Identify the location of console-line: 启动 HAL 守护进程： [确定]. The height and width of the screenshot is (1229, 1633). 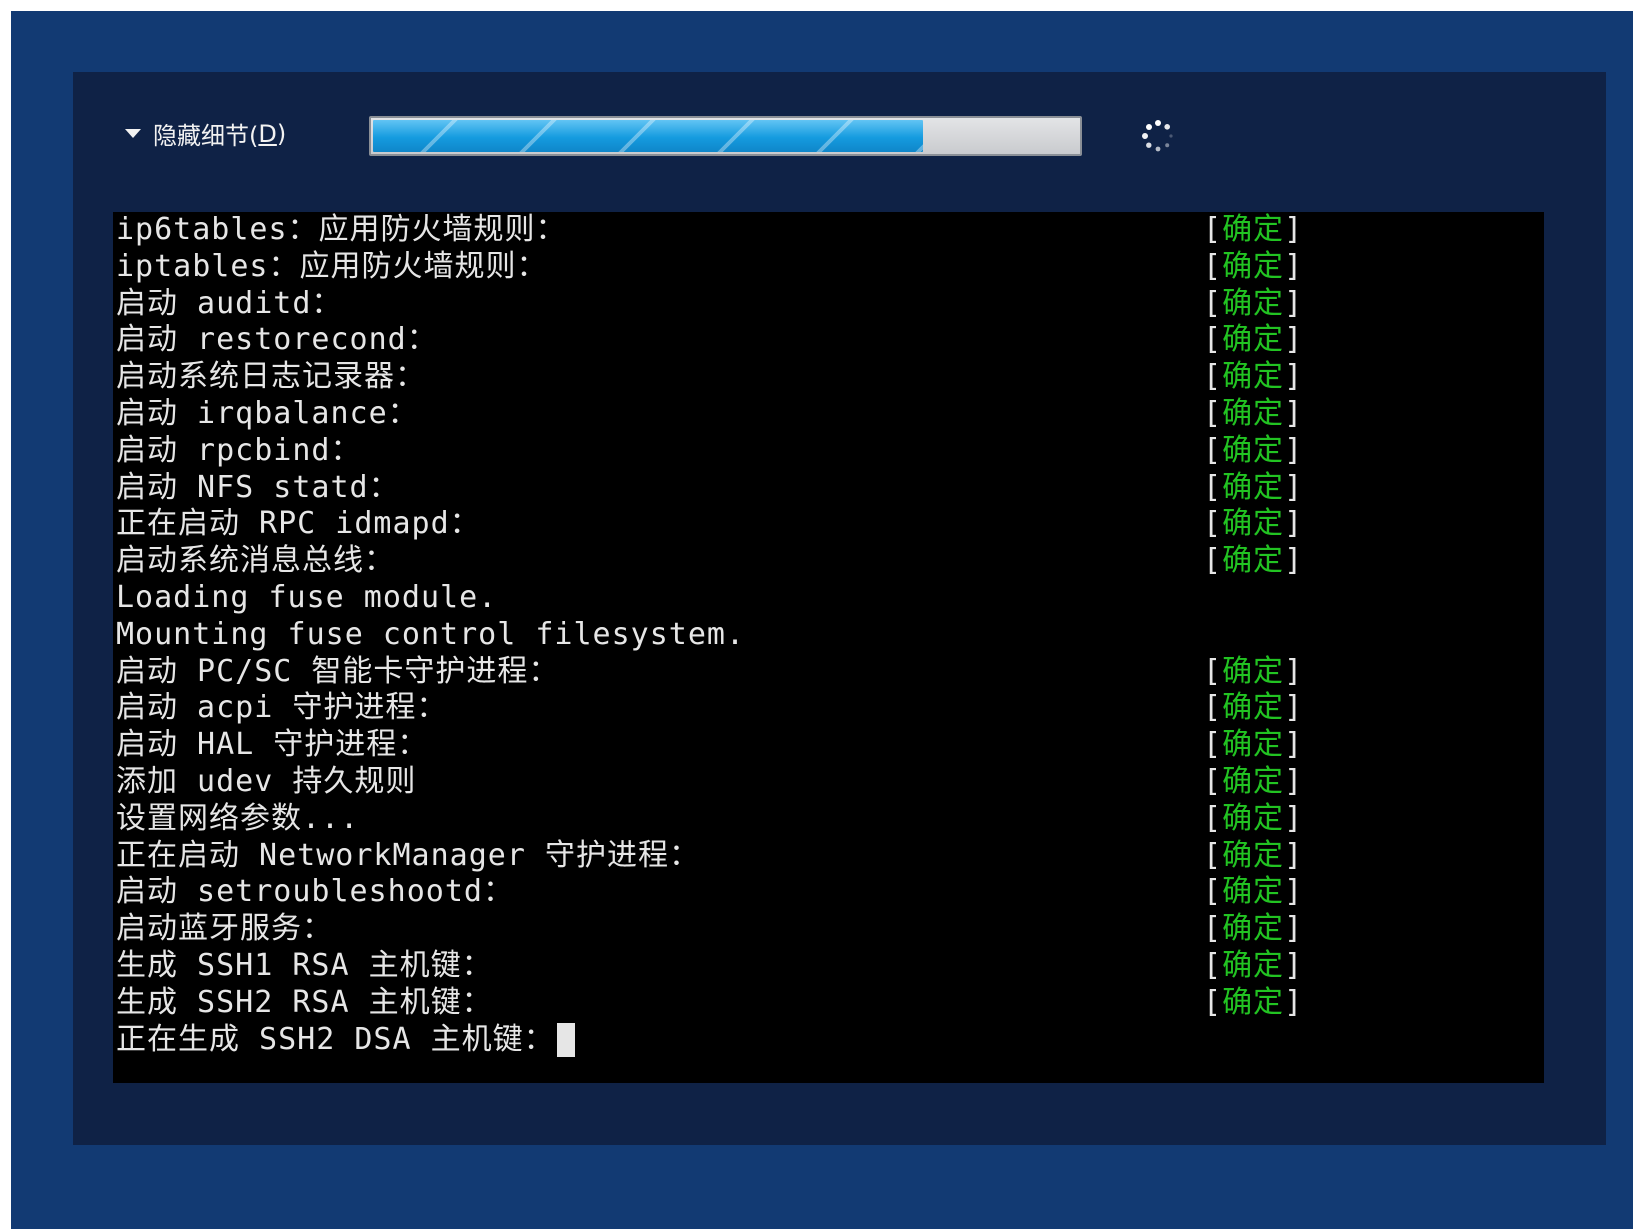
(828, 745).